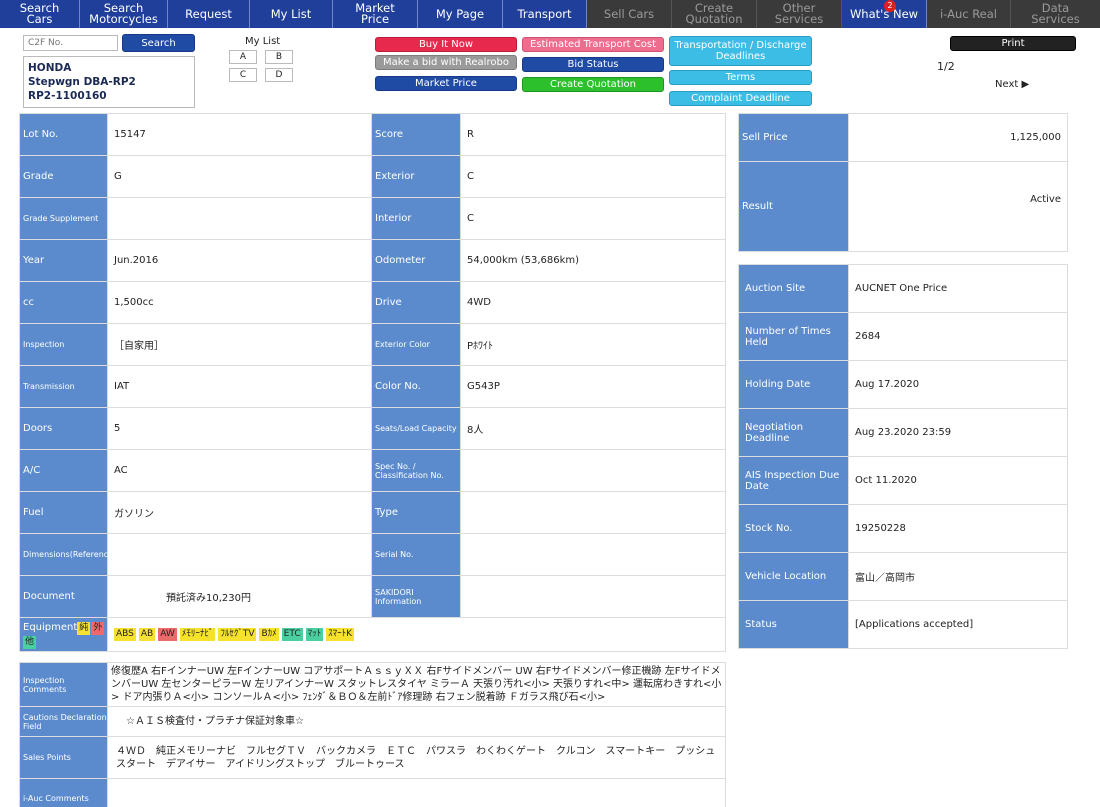 This screenshot has height=807, width=1100. I want to click on spec-value: IAT, so click(239, 386).